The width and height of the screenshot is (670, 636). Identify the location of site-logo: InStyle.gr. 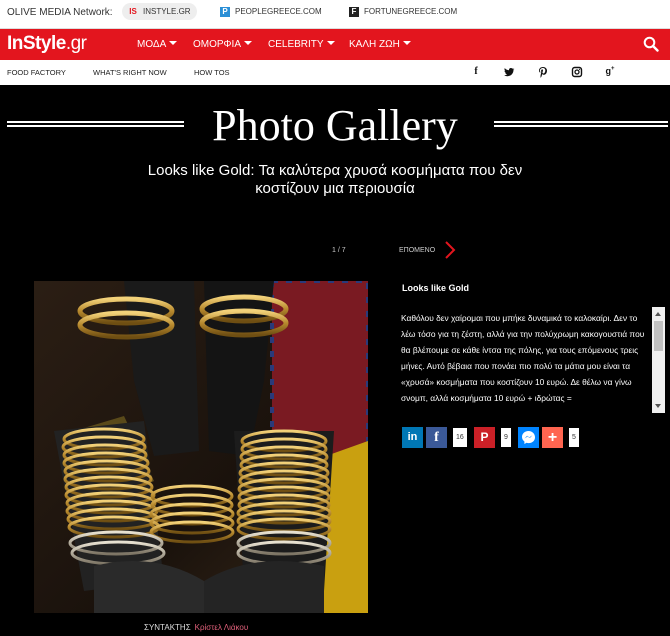
(47, 44).